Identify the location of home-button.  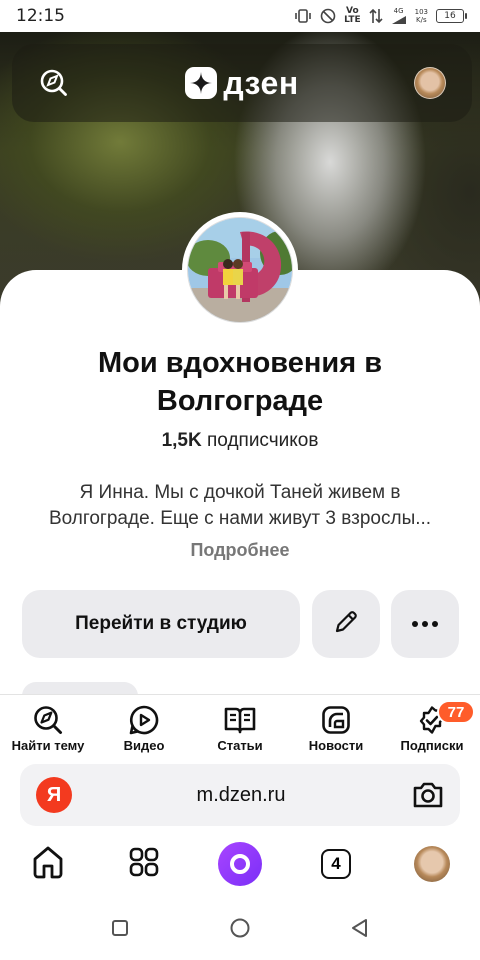
(48, 864).